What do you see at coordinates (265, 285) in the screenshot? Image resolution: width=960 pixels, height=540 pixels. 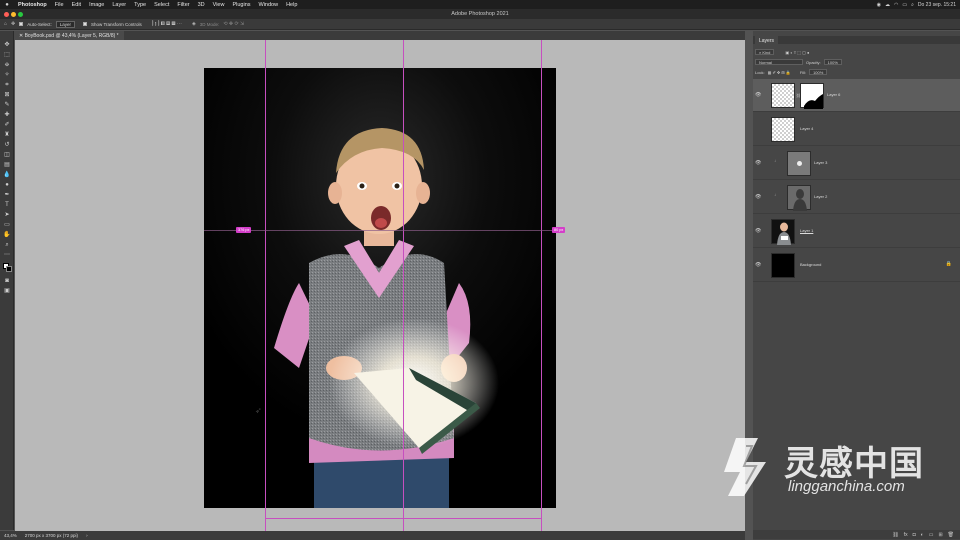 I see `guide-vertical-left` at bounding box center [265, 285].